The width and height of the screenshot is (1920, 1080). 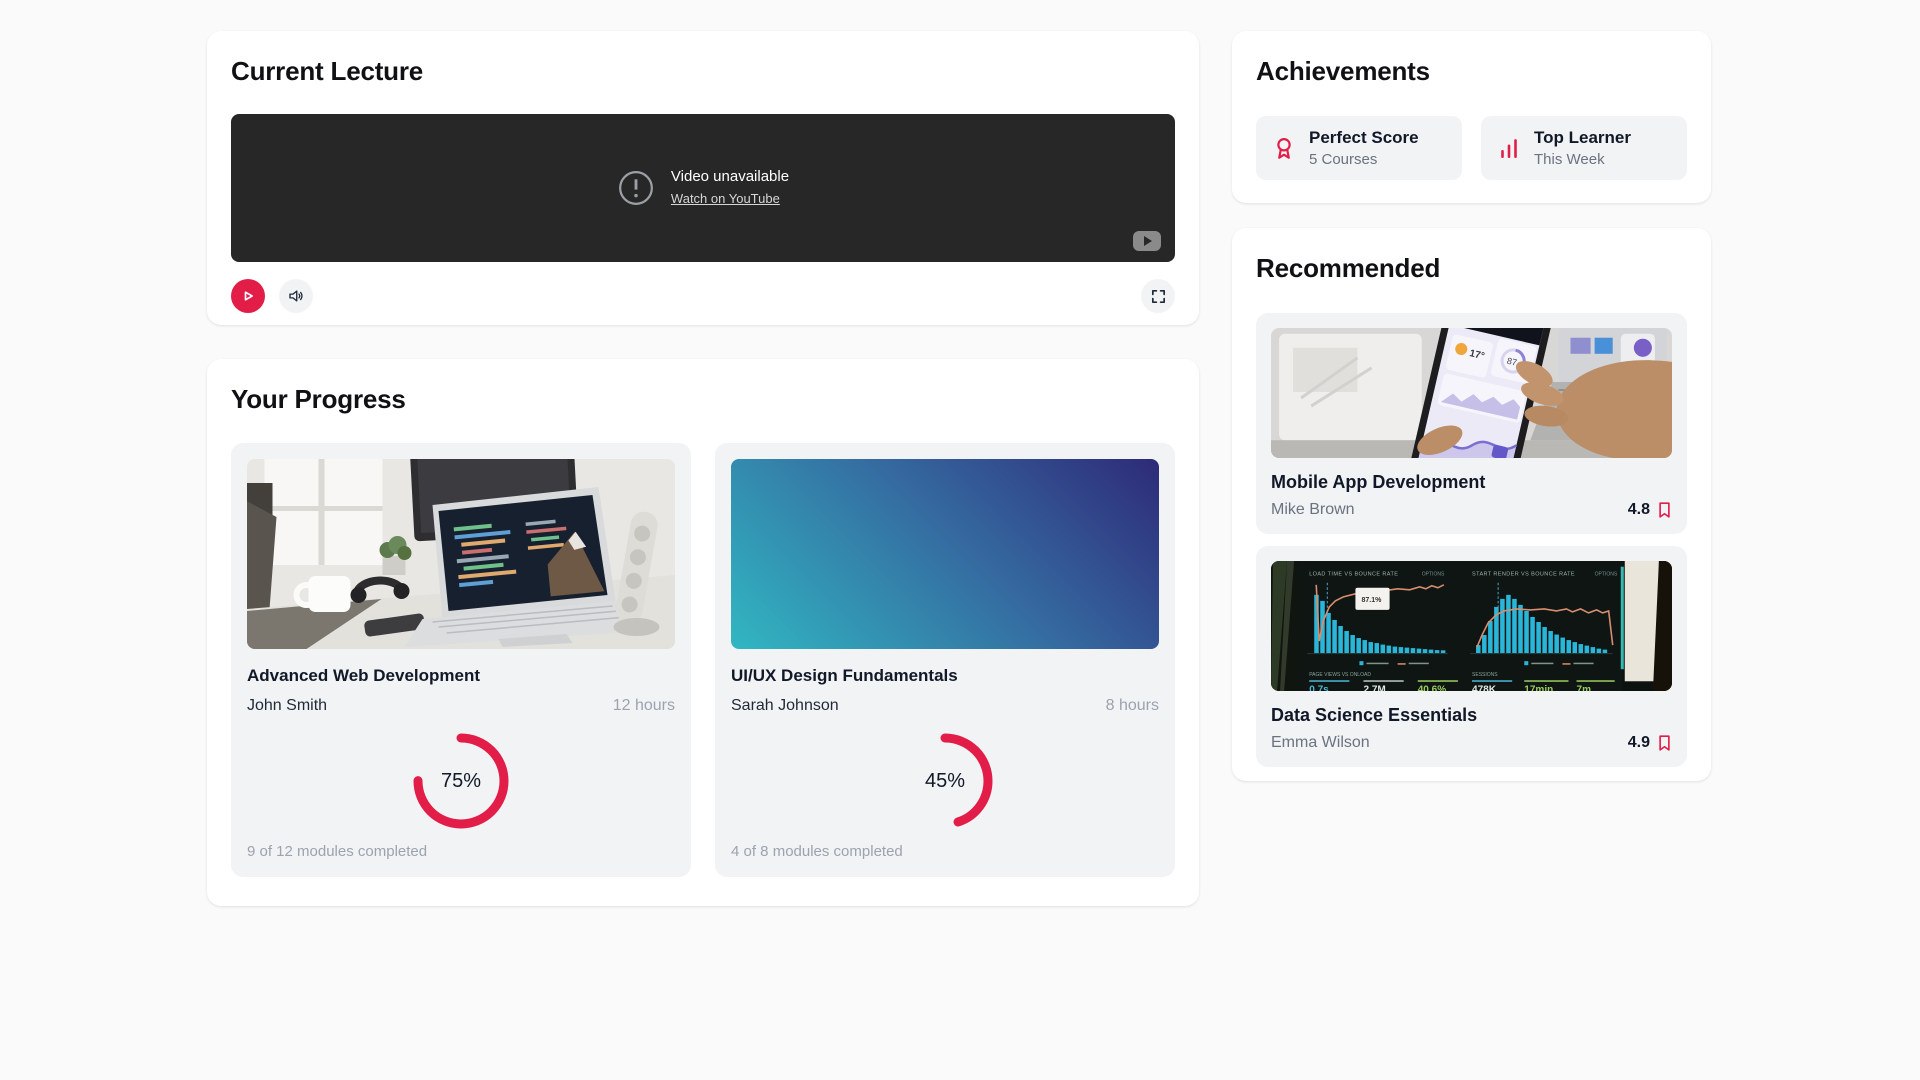 I want to click on bar-chart-icon, so click(x=1509, y=148).